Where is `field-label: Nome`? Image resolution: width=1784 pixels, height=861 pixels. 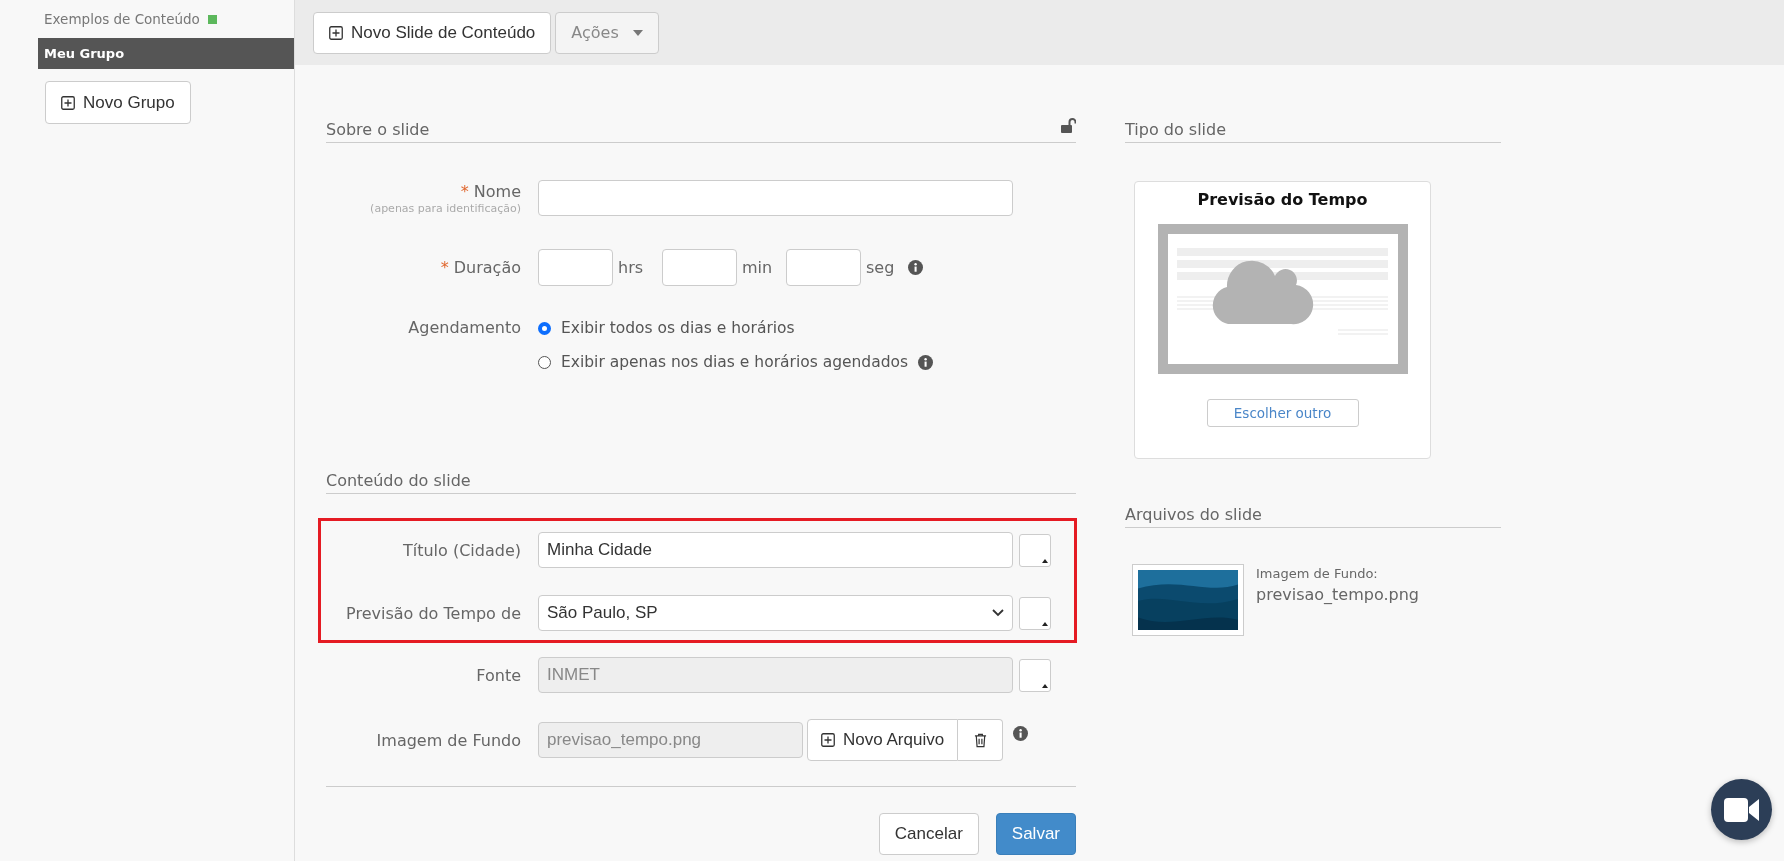 field-label: Nome is located at coordinates (497, 191).